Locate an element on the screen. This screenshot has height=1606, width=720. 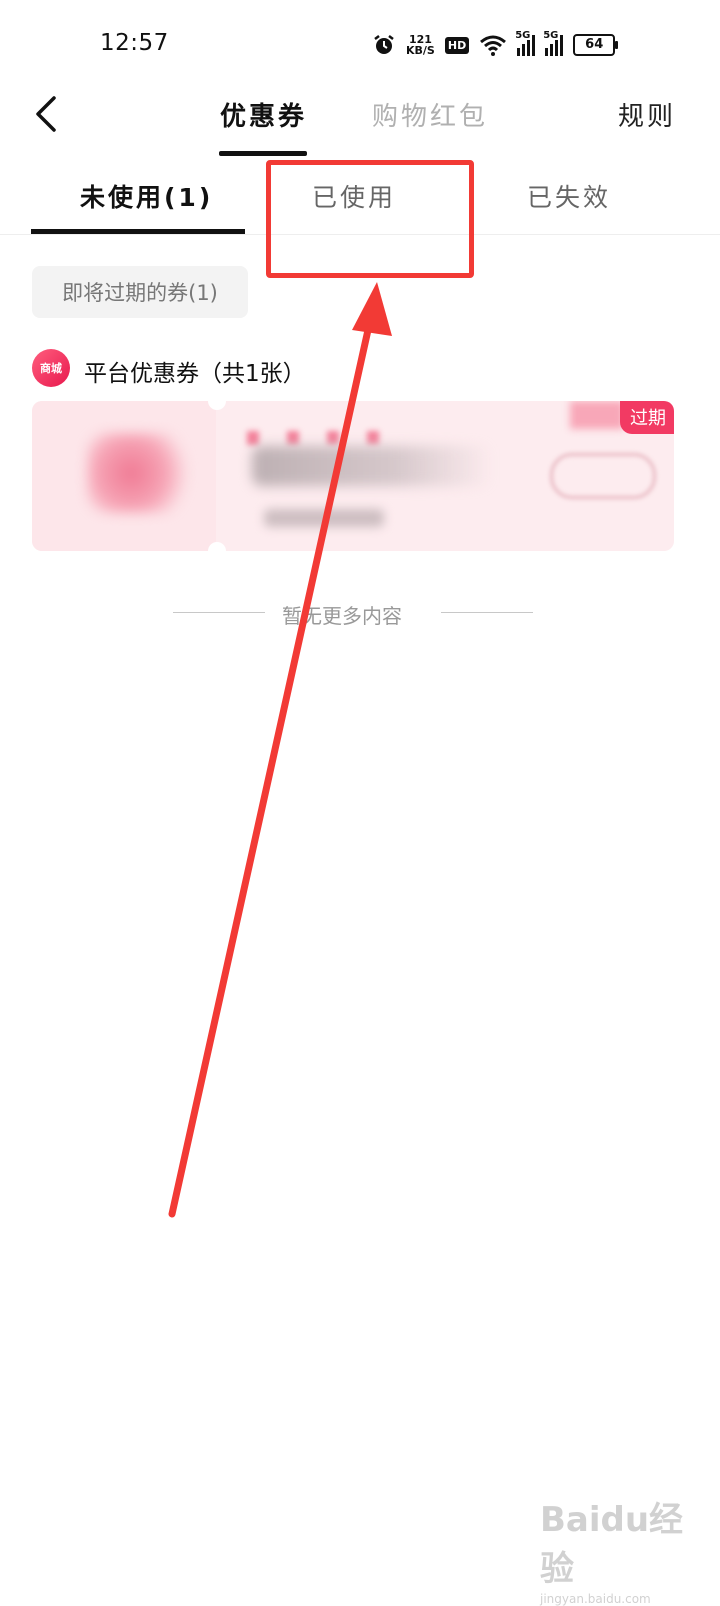
watermark-brand: Baidu经验 is located at coordinates (612, 1544).